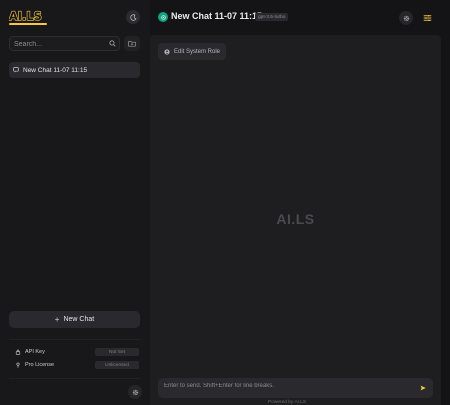 Image resolution: width=450 pixels, height=405 pixels. Describe the element at coordinates (163, 17) in the screenshot. I see `openai-icon` at that location.